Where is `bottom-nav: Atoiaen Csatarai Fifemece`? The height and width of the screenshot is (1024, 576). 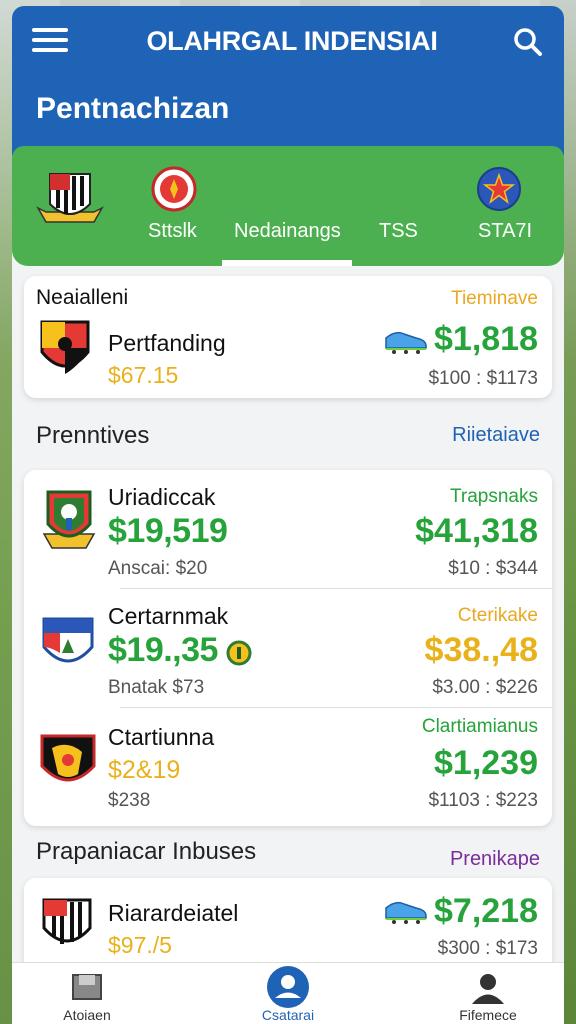
bottom-nav: Atoiaen Csatarai Fifemece is located at coordinates (288, 993).